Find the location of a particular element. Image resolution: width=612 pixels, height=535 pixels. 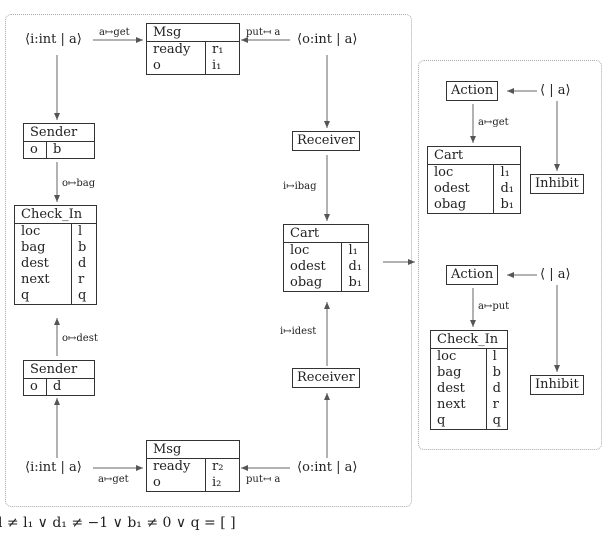

receiver-top-box: Receiver is located at coordinates (326, 141).